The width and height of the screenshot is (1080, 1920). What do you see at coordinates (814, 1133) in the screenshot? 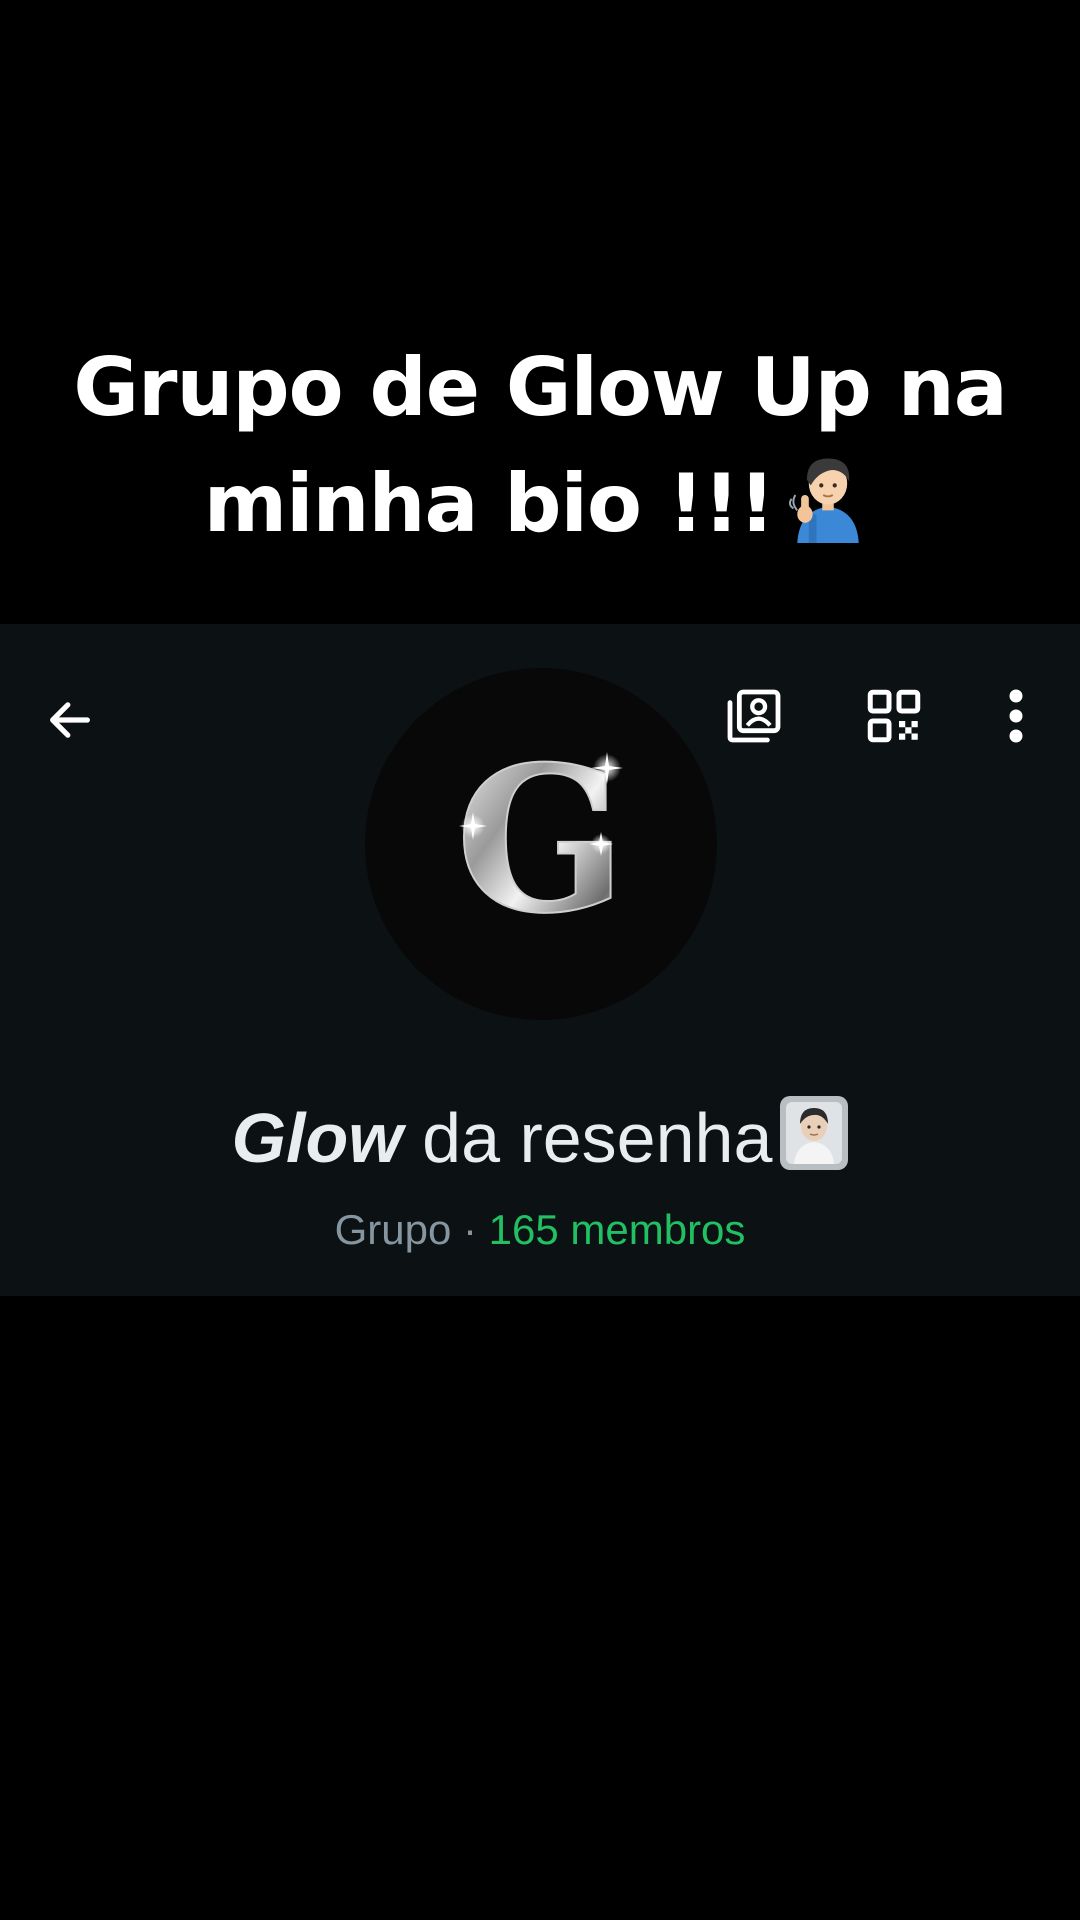
I see `person-sticker-emoji` at bounding box center [814, 1133].